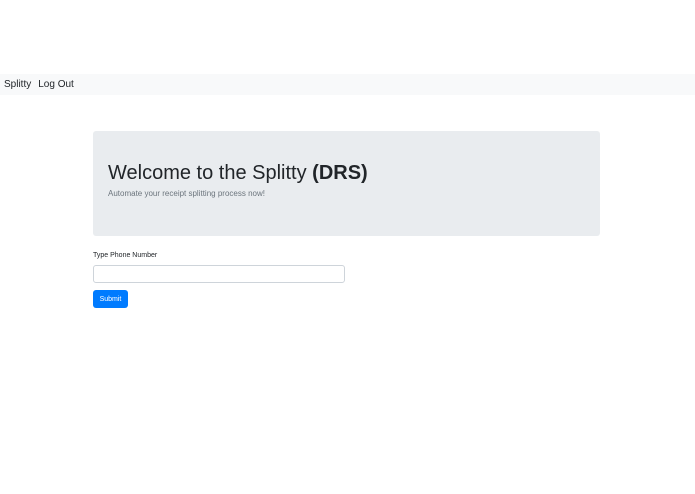 This screenshot has width=695, height=494. I want to click on nav-brand-link: Splitty, so click(17, 84).